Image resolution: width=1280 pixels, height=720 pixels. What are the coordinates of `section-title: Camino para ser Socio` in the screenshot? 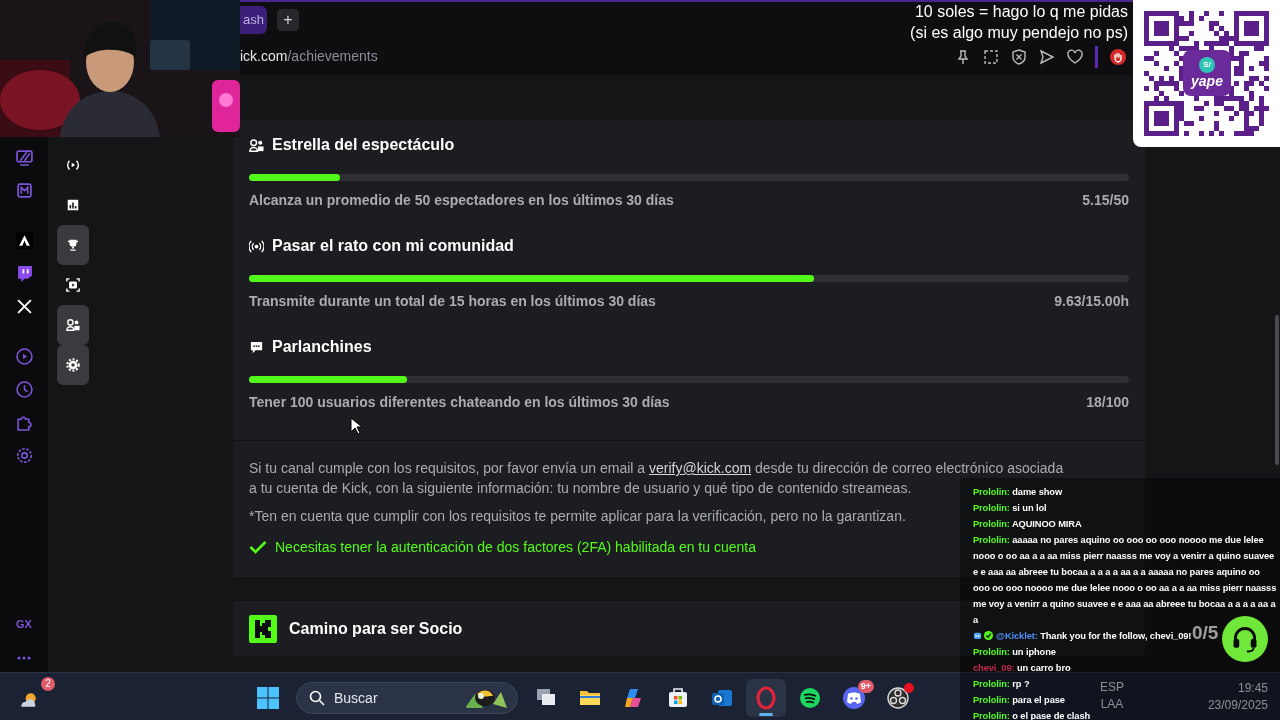 It's located at (376, 628).